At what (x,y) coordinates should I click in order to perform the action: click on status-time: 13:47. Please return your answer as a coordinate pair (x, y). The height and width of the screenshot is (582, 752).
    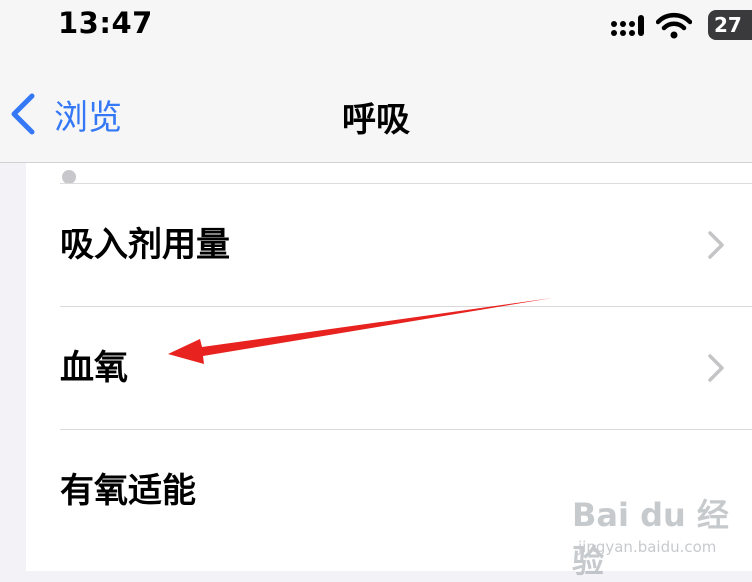
    Looking at the image, I should click on (105, 23).